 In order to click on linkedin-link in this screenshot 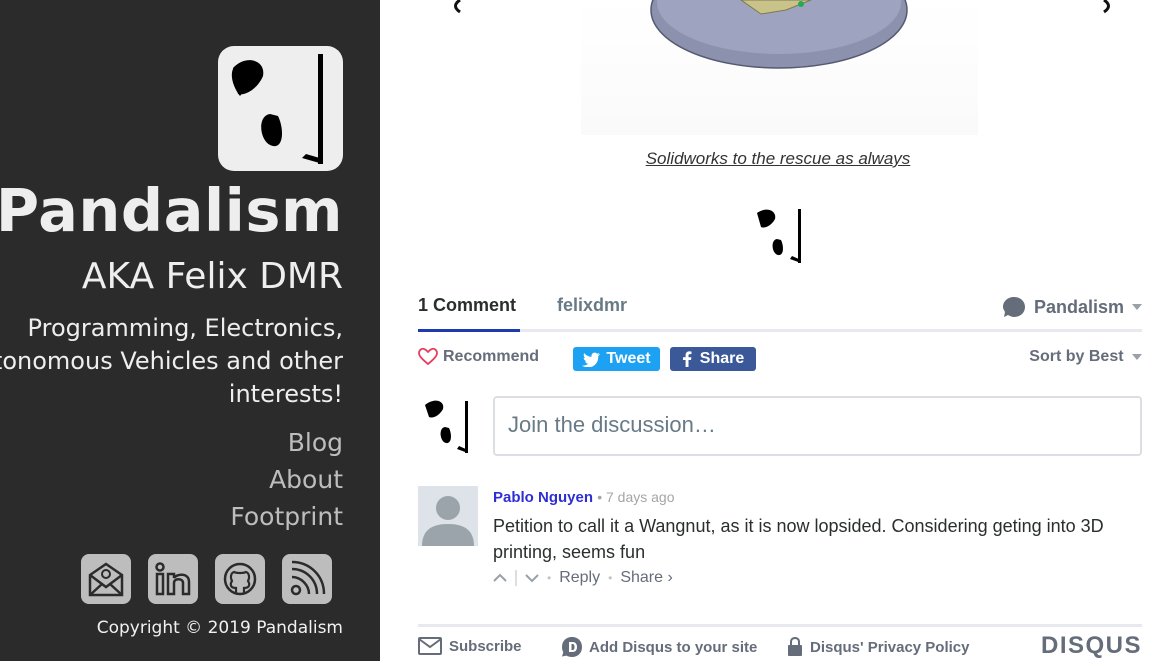, I will do `click(173, 579)`.